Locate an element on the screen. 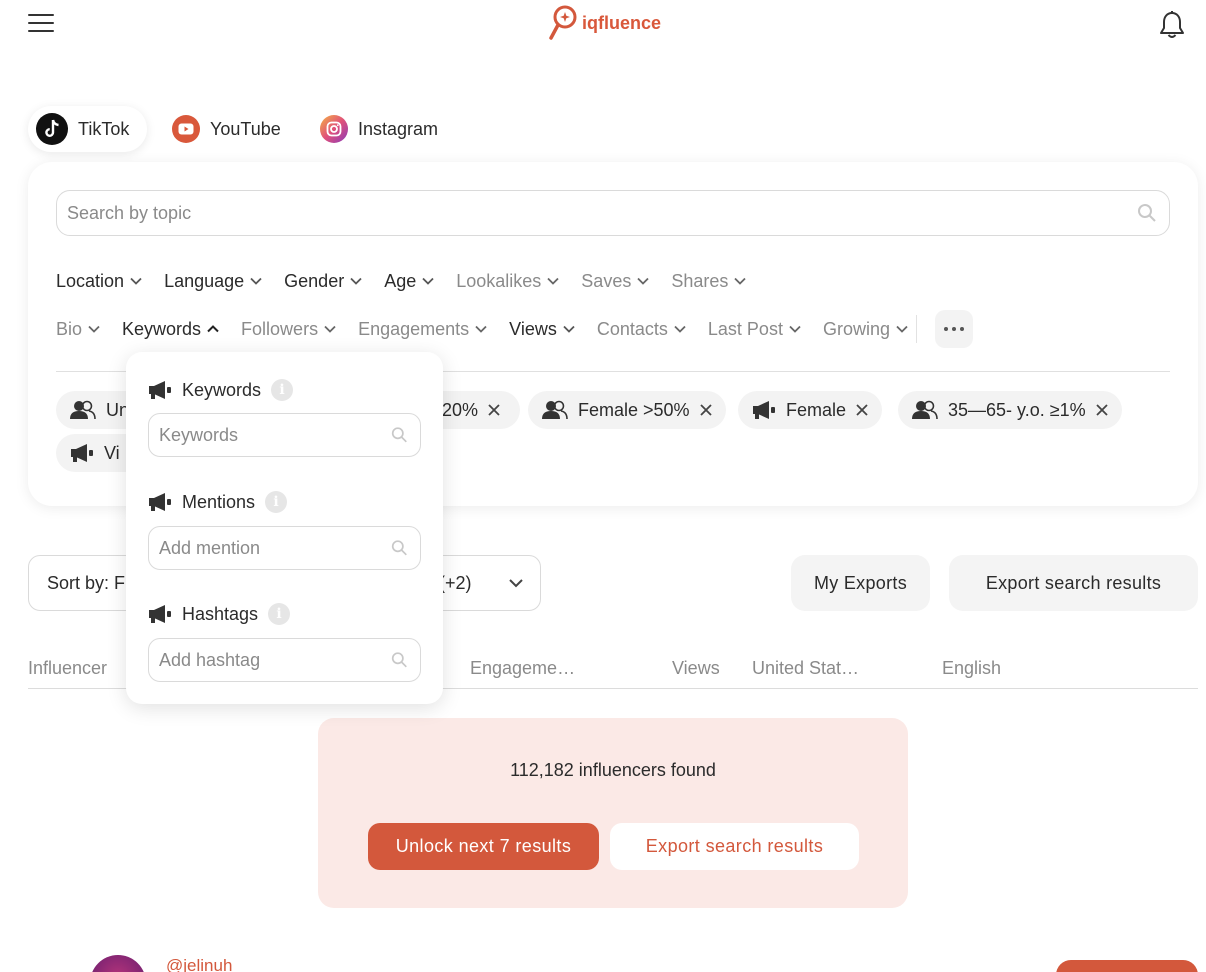  logo: iqfluence is located at coordinates (604, 23).